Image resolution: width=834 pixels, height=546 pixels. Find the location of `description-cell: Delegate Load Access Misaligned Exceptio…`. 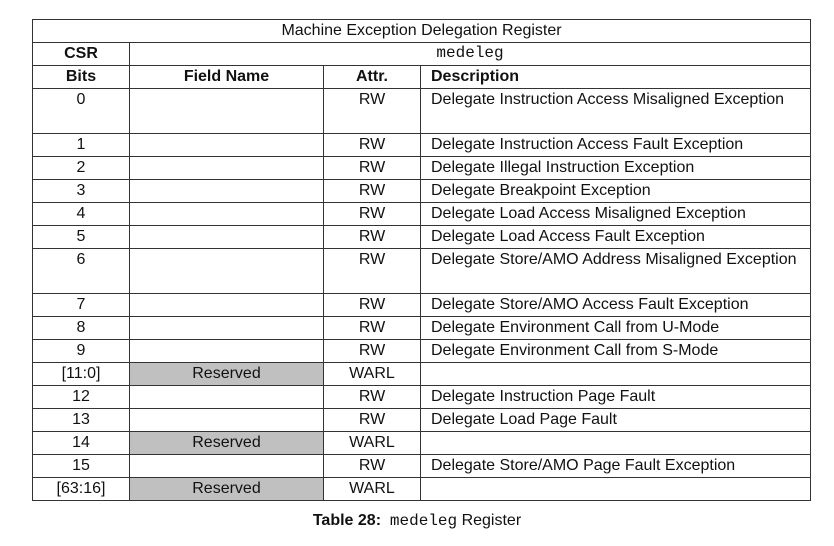

description-cell: Delegate Load Access Misaligned Exceptio… is located at coordinates (615, 214).